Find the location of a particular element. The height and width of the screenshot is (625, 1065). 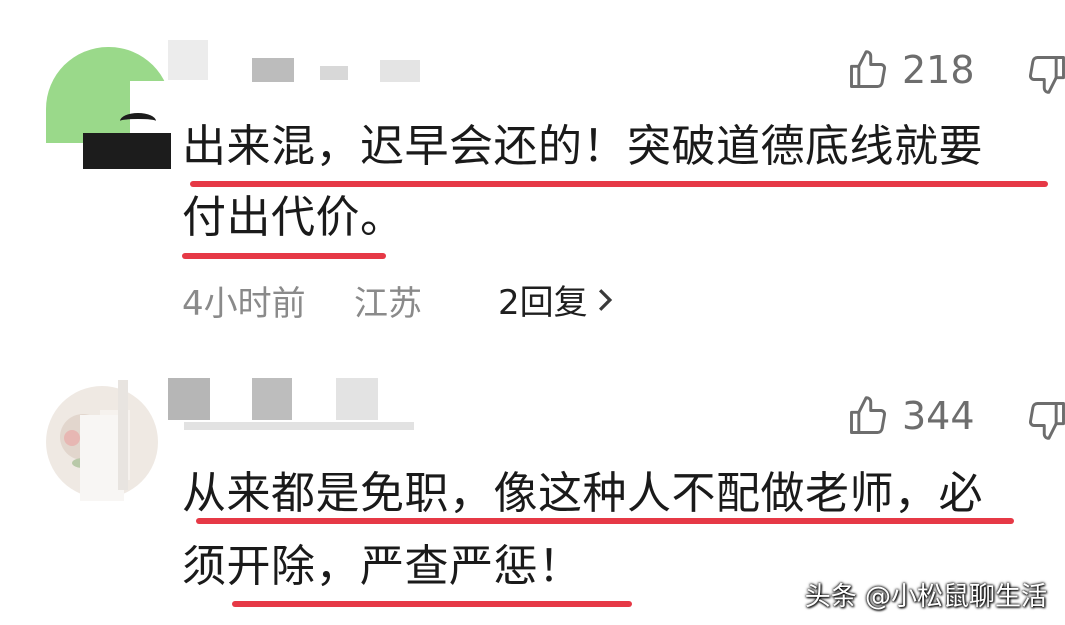

comment-time: 4小时前 is located at coordinates (244, 304).